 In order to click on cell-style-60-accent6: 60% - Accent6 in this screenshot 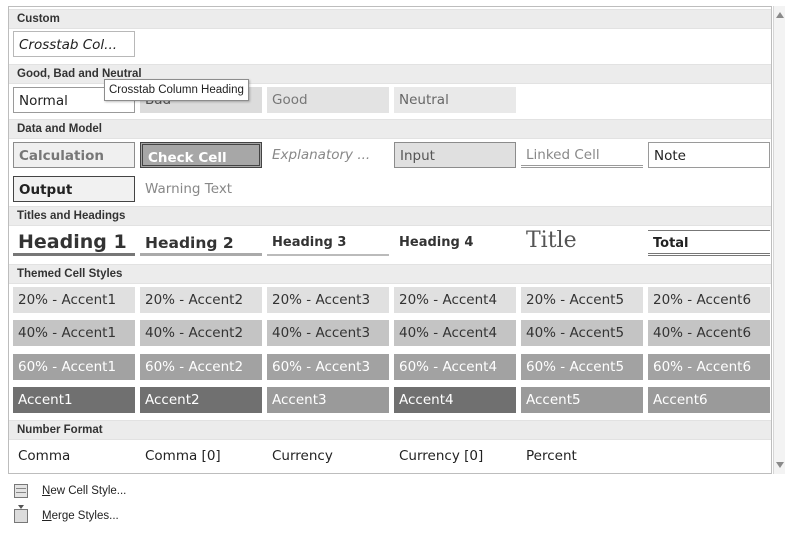, I will do `click(709, 367)`.